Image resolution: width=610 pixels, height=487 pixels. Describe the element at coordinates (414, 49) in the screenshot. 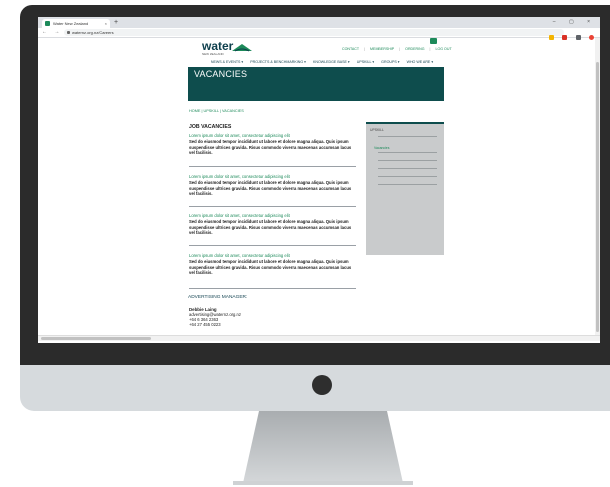

I see `util-link-ordering: ORDERING` at that location.